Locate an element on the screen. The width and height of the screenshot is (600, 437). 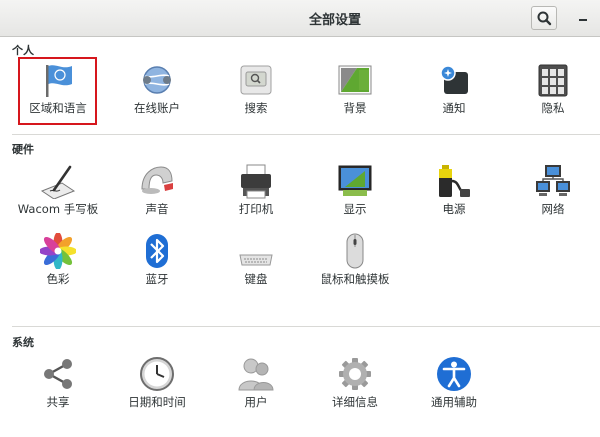
settings-item-display: 显示 is located at coordinates (355, 193).